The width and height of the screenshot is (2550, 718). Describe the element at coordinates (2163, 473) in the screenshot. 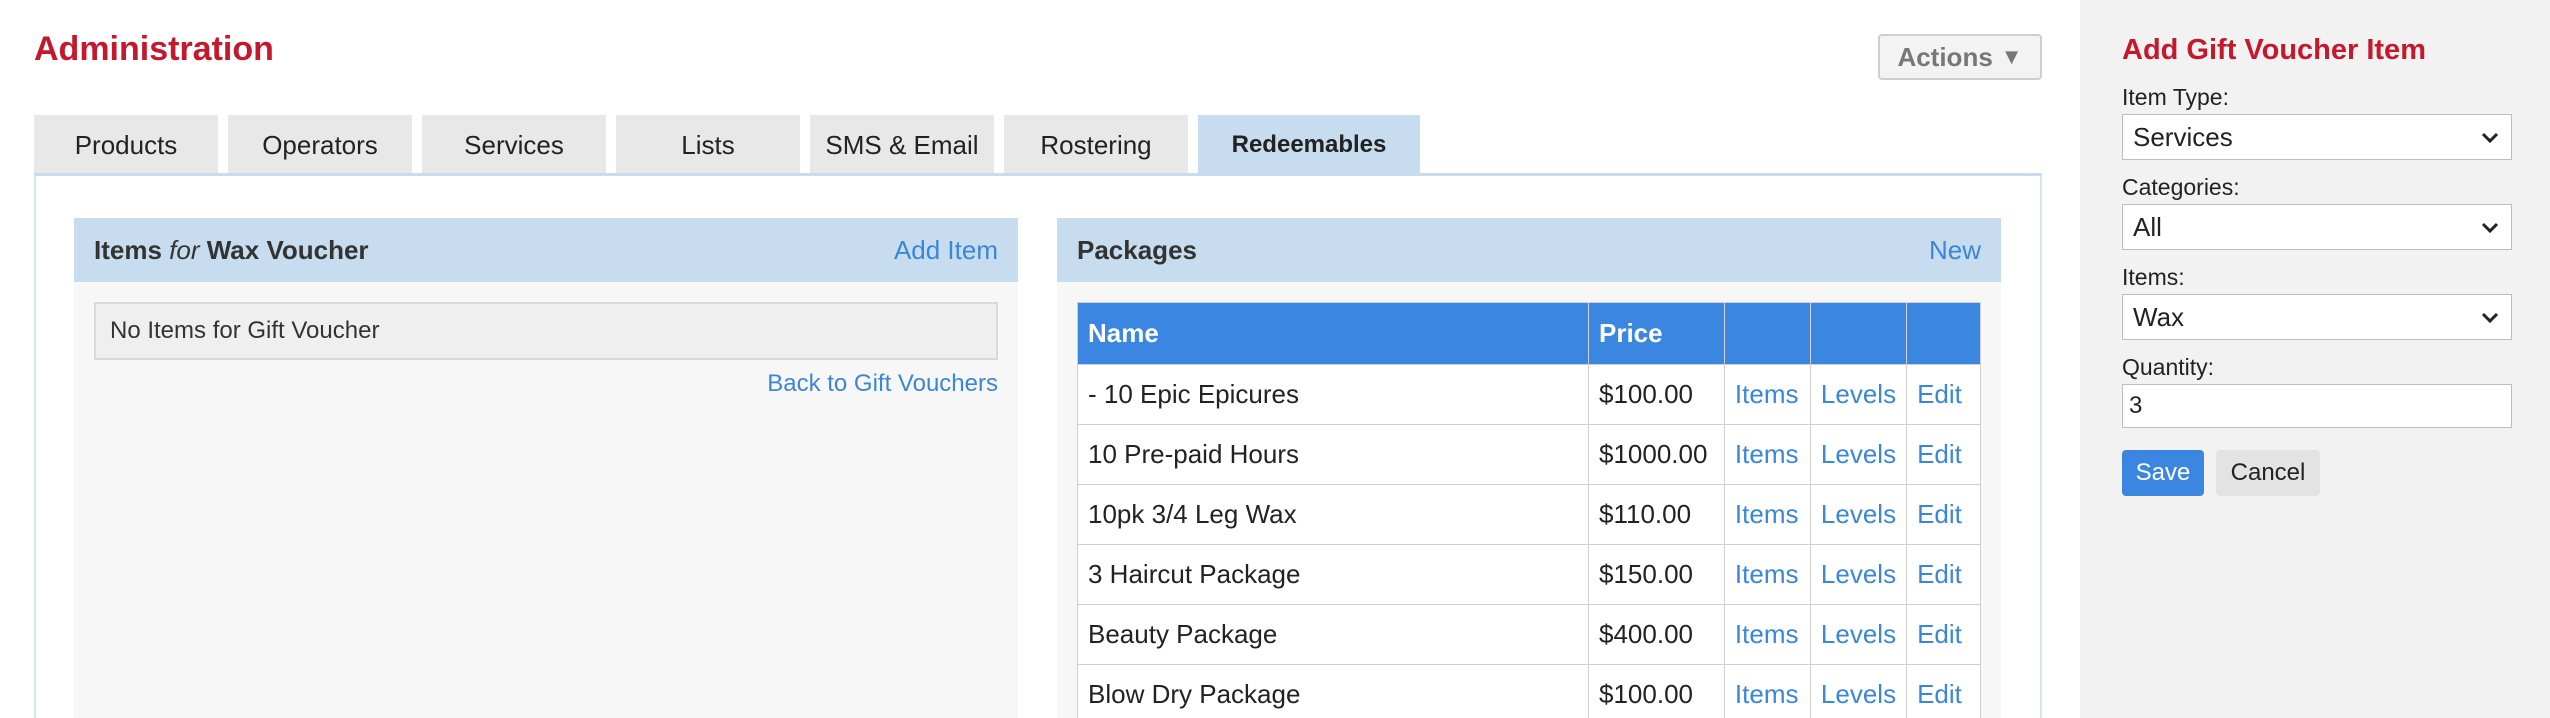

I see `save-button: Save` at that location.